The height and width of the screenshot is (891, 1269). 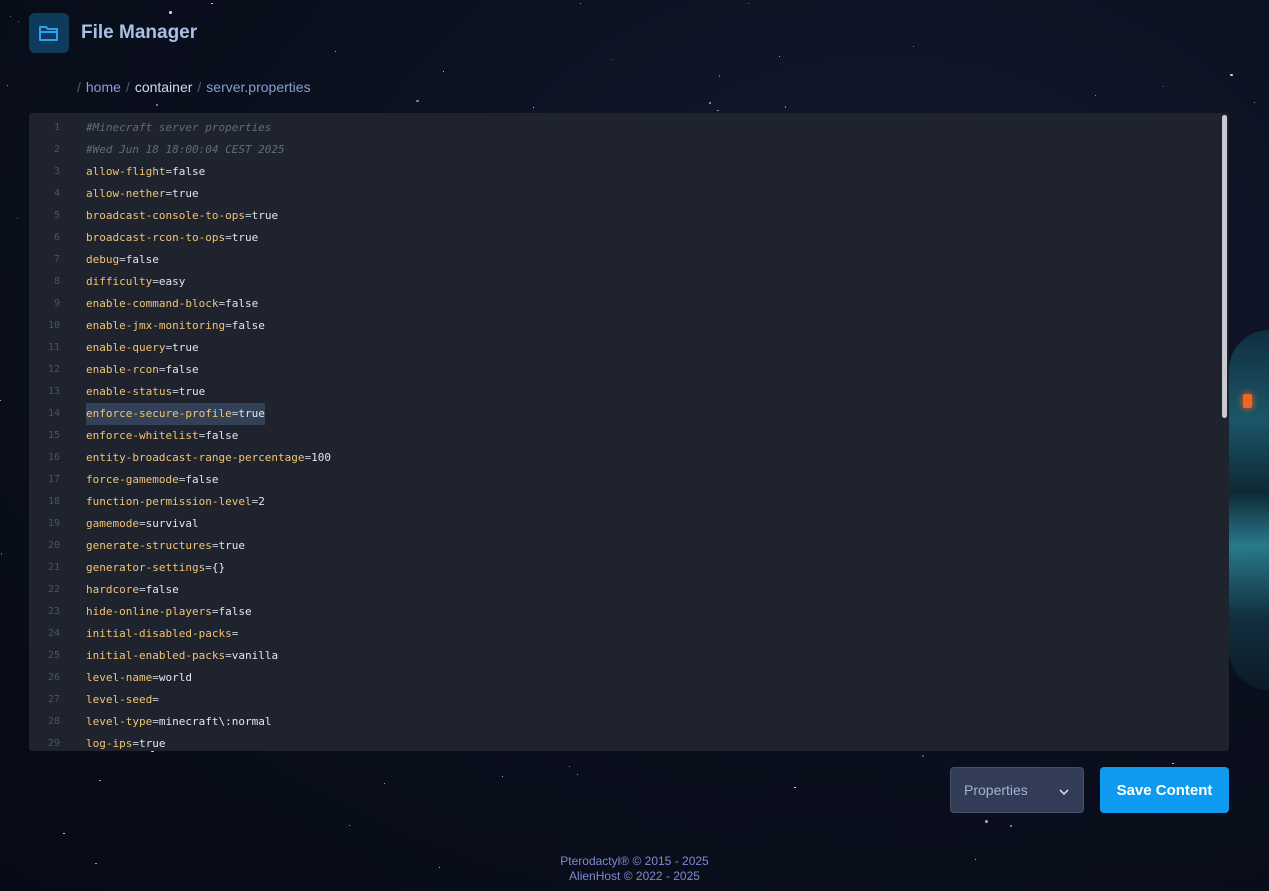 What do you see at coordinates (624, 414) in the screenshot?
I see `code-line: 14 enforce-secure-profile=true` at bounding box center [624, 414].